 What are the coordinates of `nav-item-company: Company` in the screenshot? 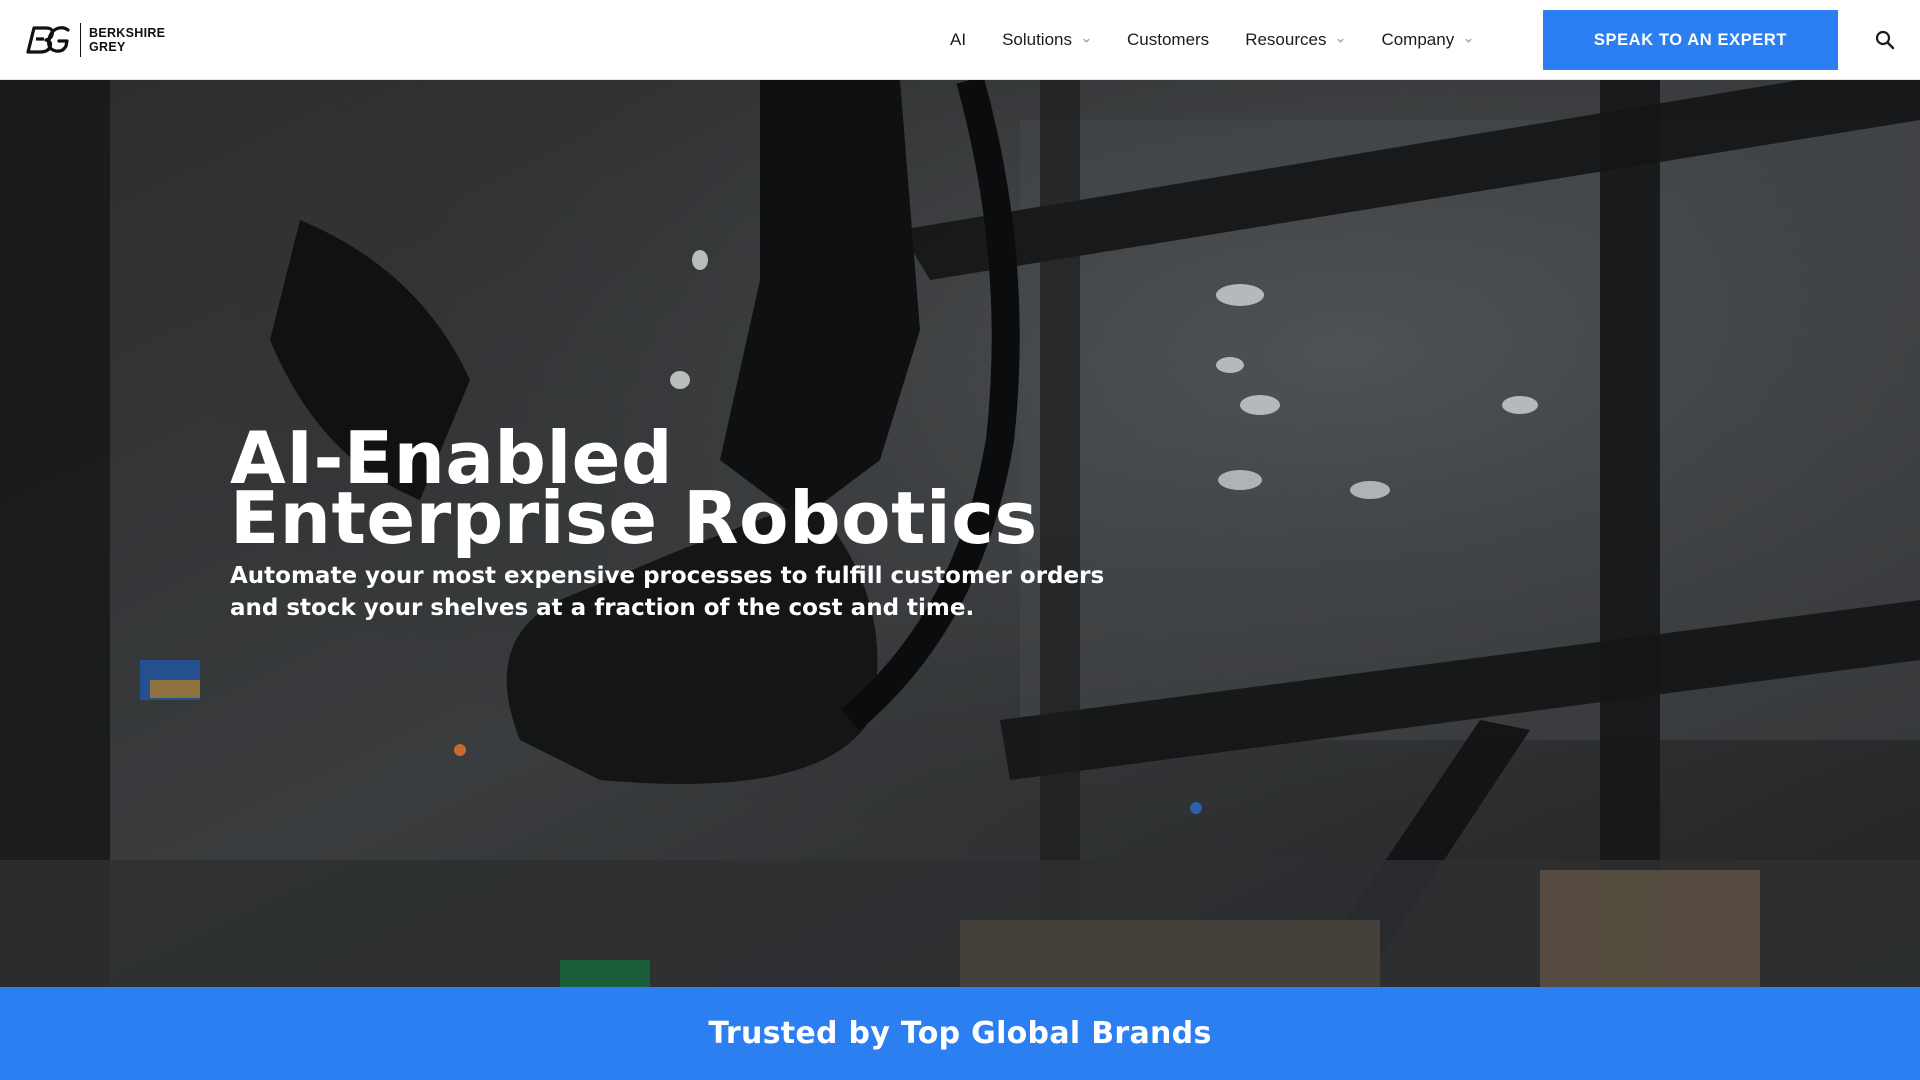 It's located at (1427, 40).